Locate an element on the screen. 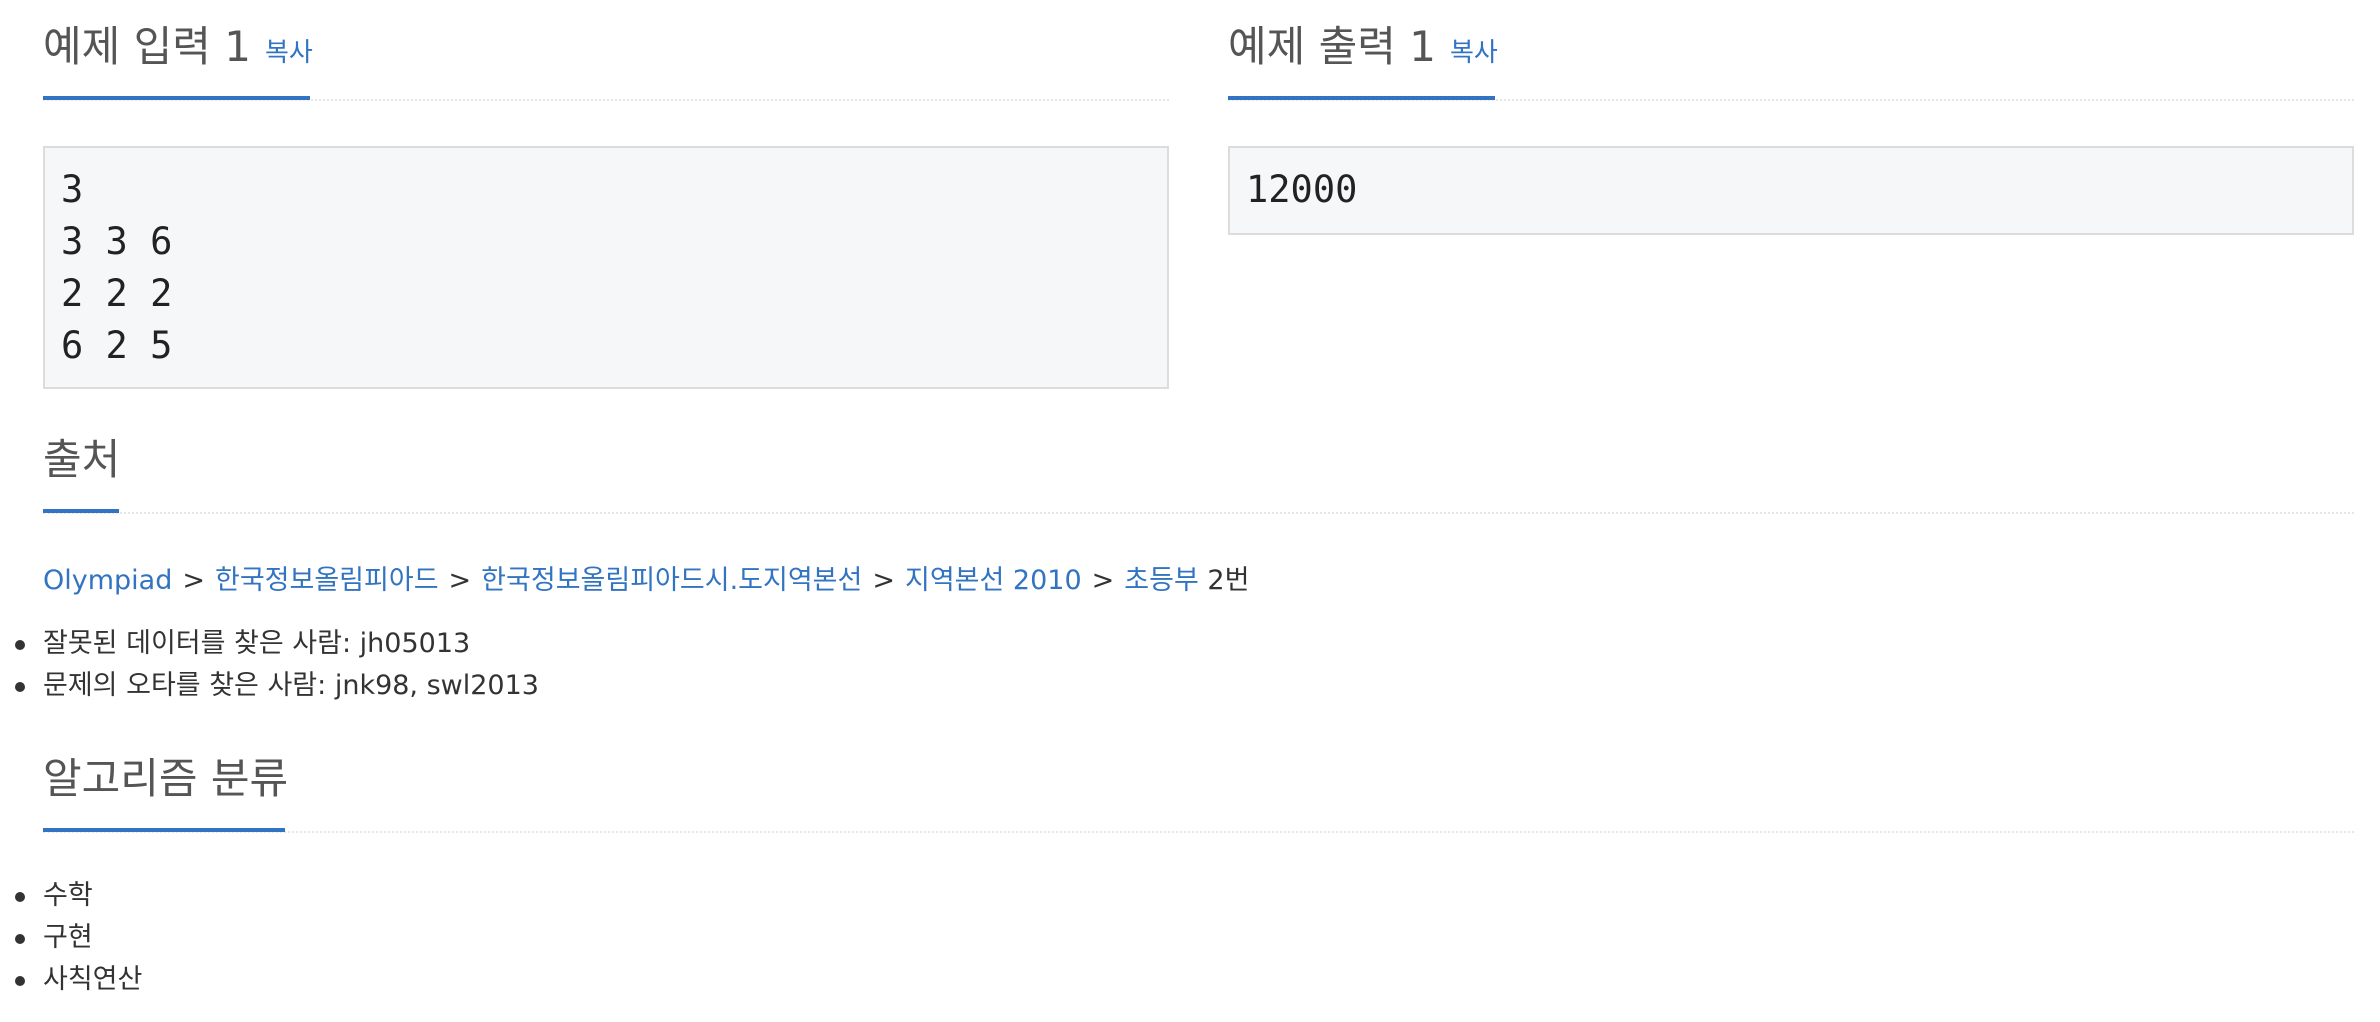 The image size is (2380, 1022). source-link-olympiad: Olympiad is located at coordinates (107, 580).